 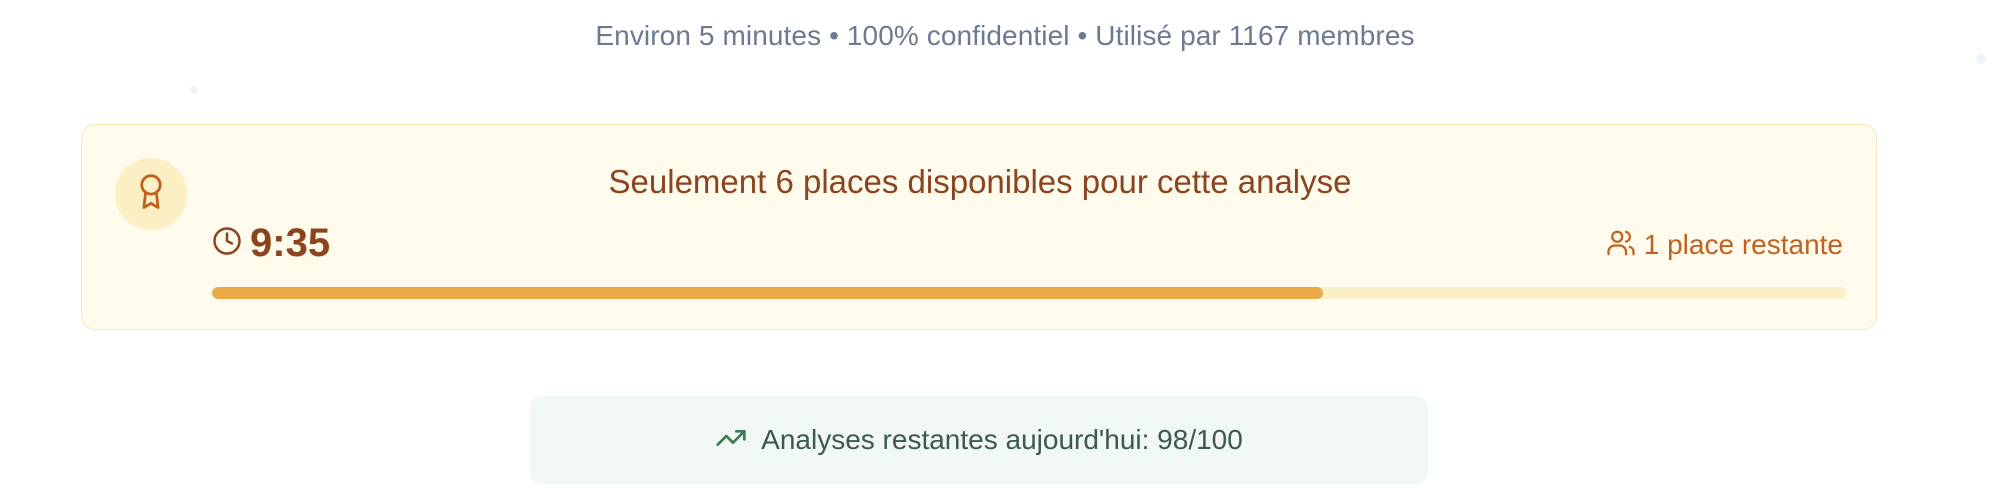 I want to click on daily-quota-banner: Analyses restantes aujourd'hui: 98/100, so click(x=979, y=440).